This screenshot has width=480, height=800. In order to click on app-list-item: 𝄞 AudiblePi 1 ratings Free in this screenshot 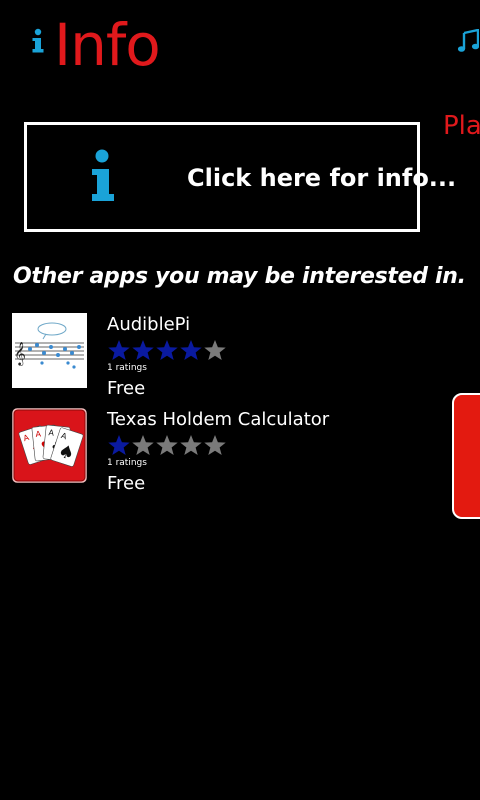, I will do `click(222, 356)`.